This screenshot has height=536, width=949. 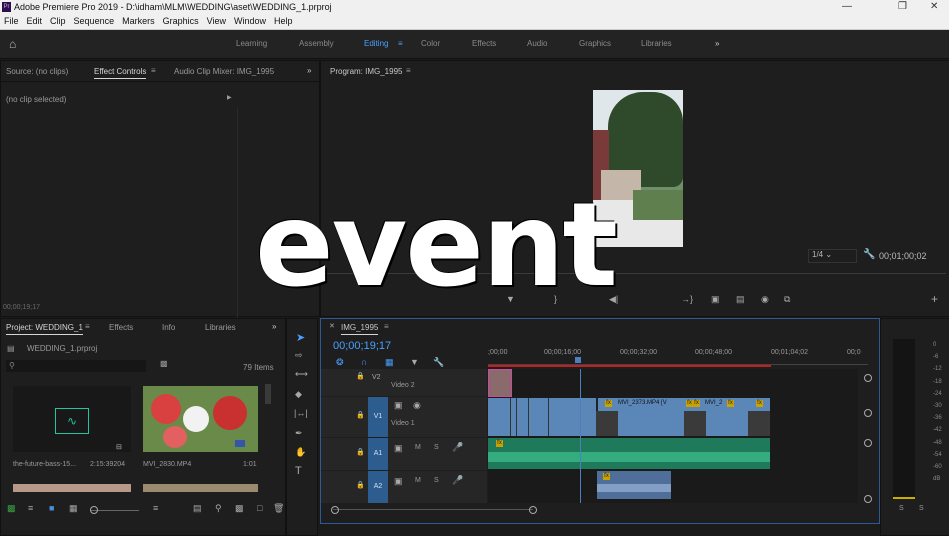 I want to click on icon-view-icon: ■, so click(x=51, y=508).